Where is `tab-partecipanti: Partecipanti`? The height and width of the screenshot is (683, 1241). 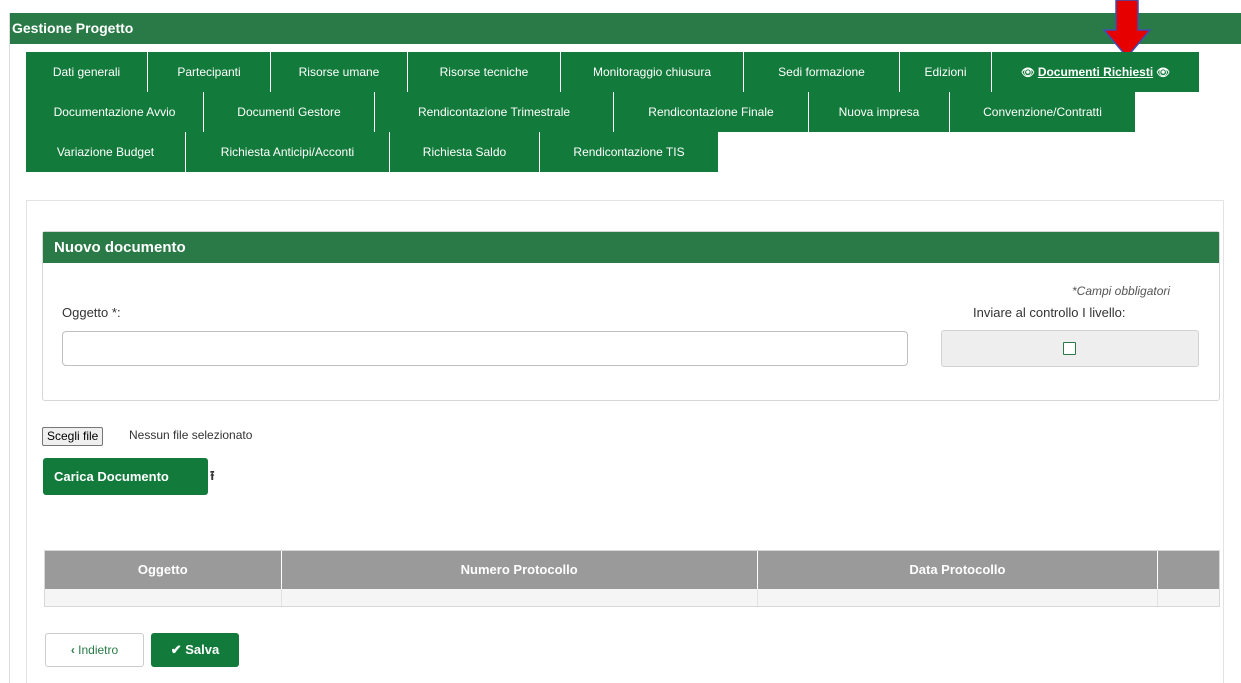
tab-partecipanti: Partecipanti is located at coordinates (209, 72).